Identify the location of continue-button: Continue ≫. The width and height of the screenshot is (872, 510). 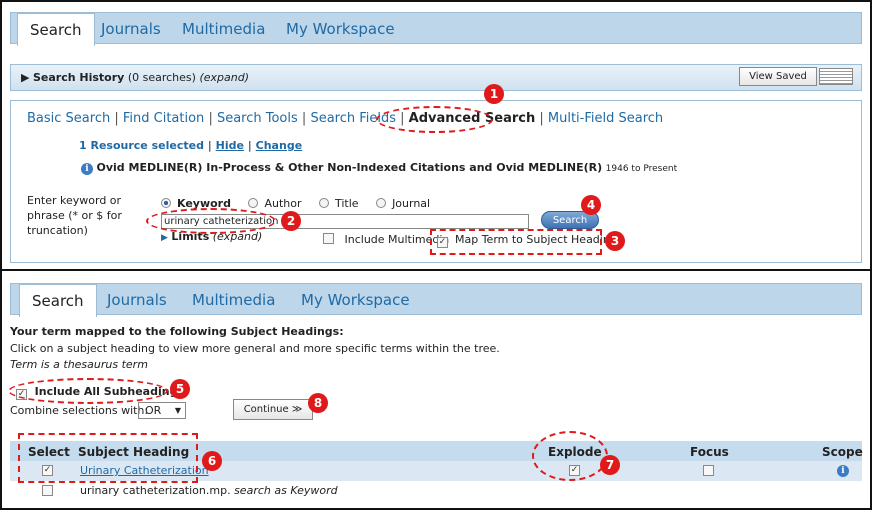
(273, 409).